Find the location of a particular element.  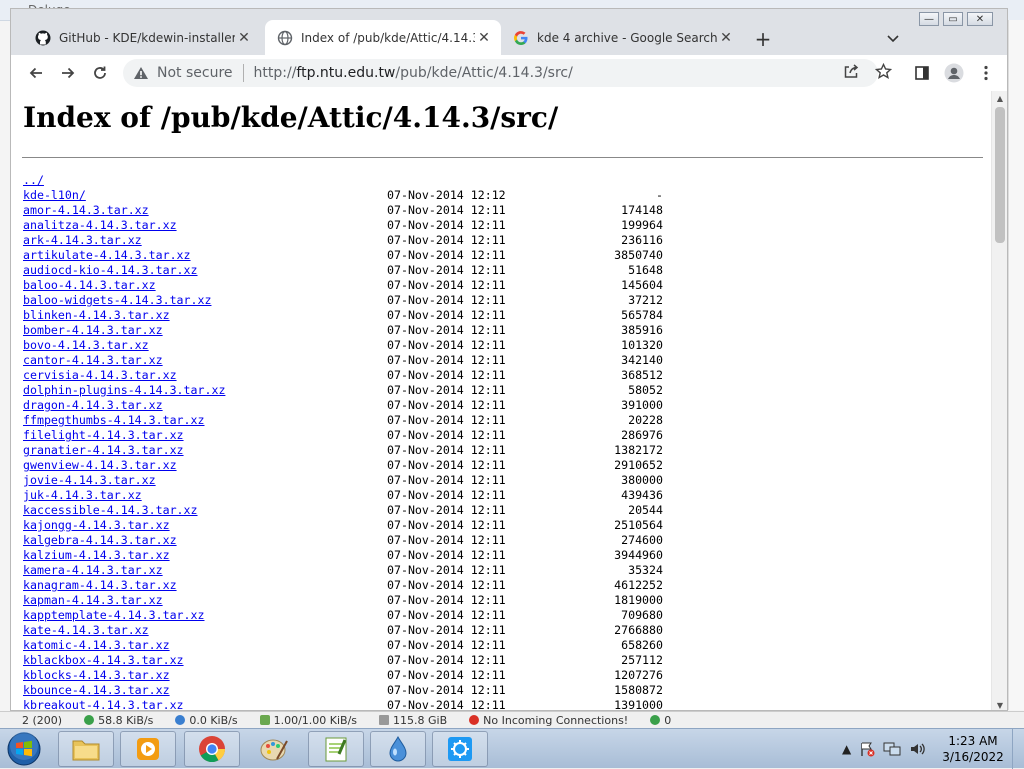

taskbar-paint is located at coordinates (274, 749).